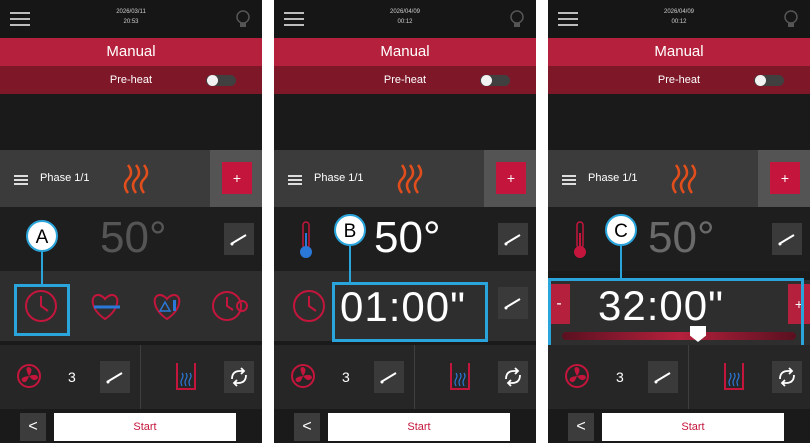 The width and height of the screenshot is (811, 443). I want to click on time-edit-button, so click(513, 303).